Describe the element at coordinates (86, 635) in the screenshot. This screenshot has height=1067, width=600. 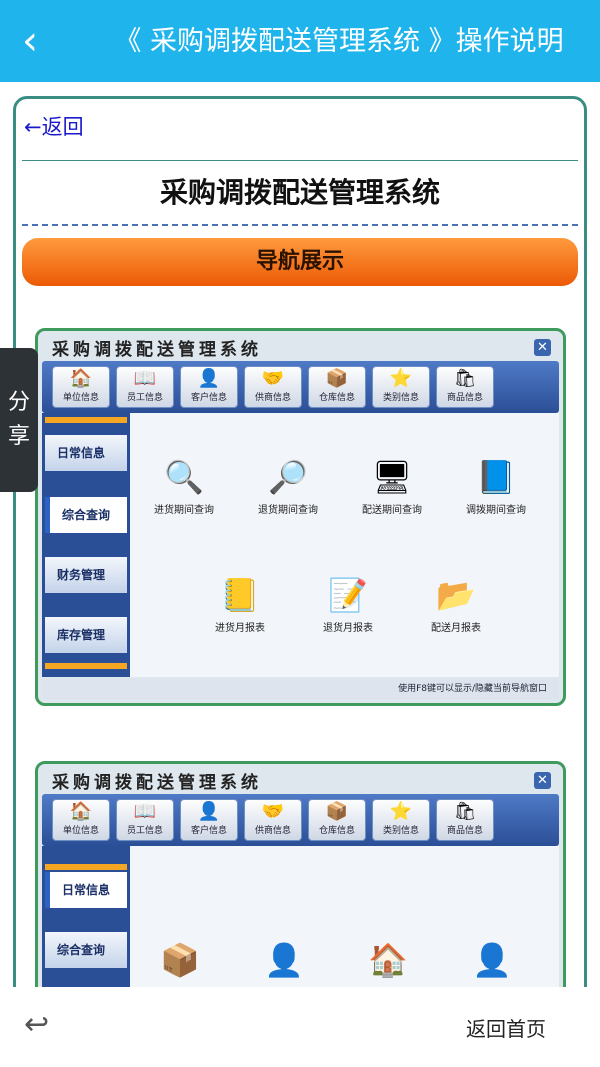
I see `sidebar-item-inventory: 库存管理` at that location.